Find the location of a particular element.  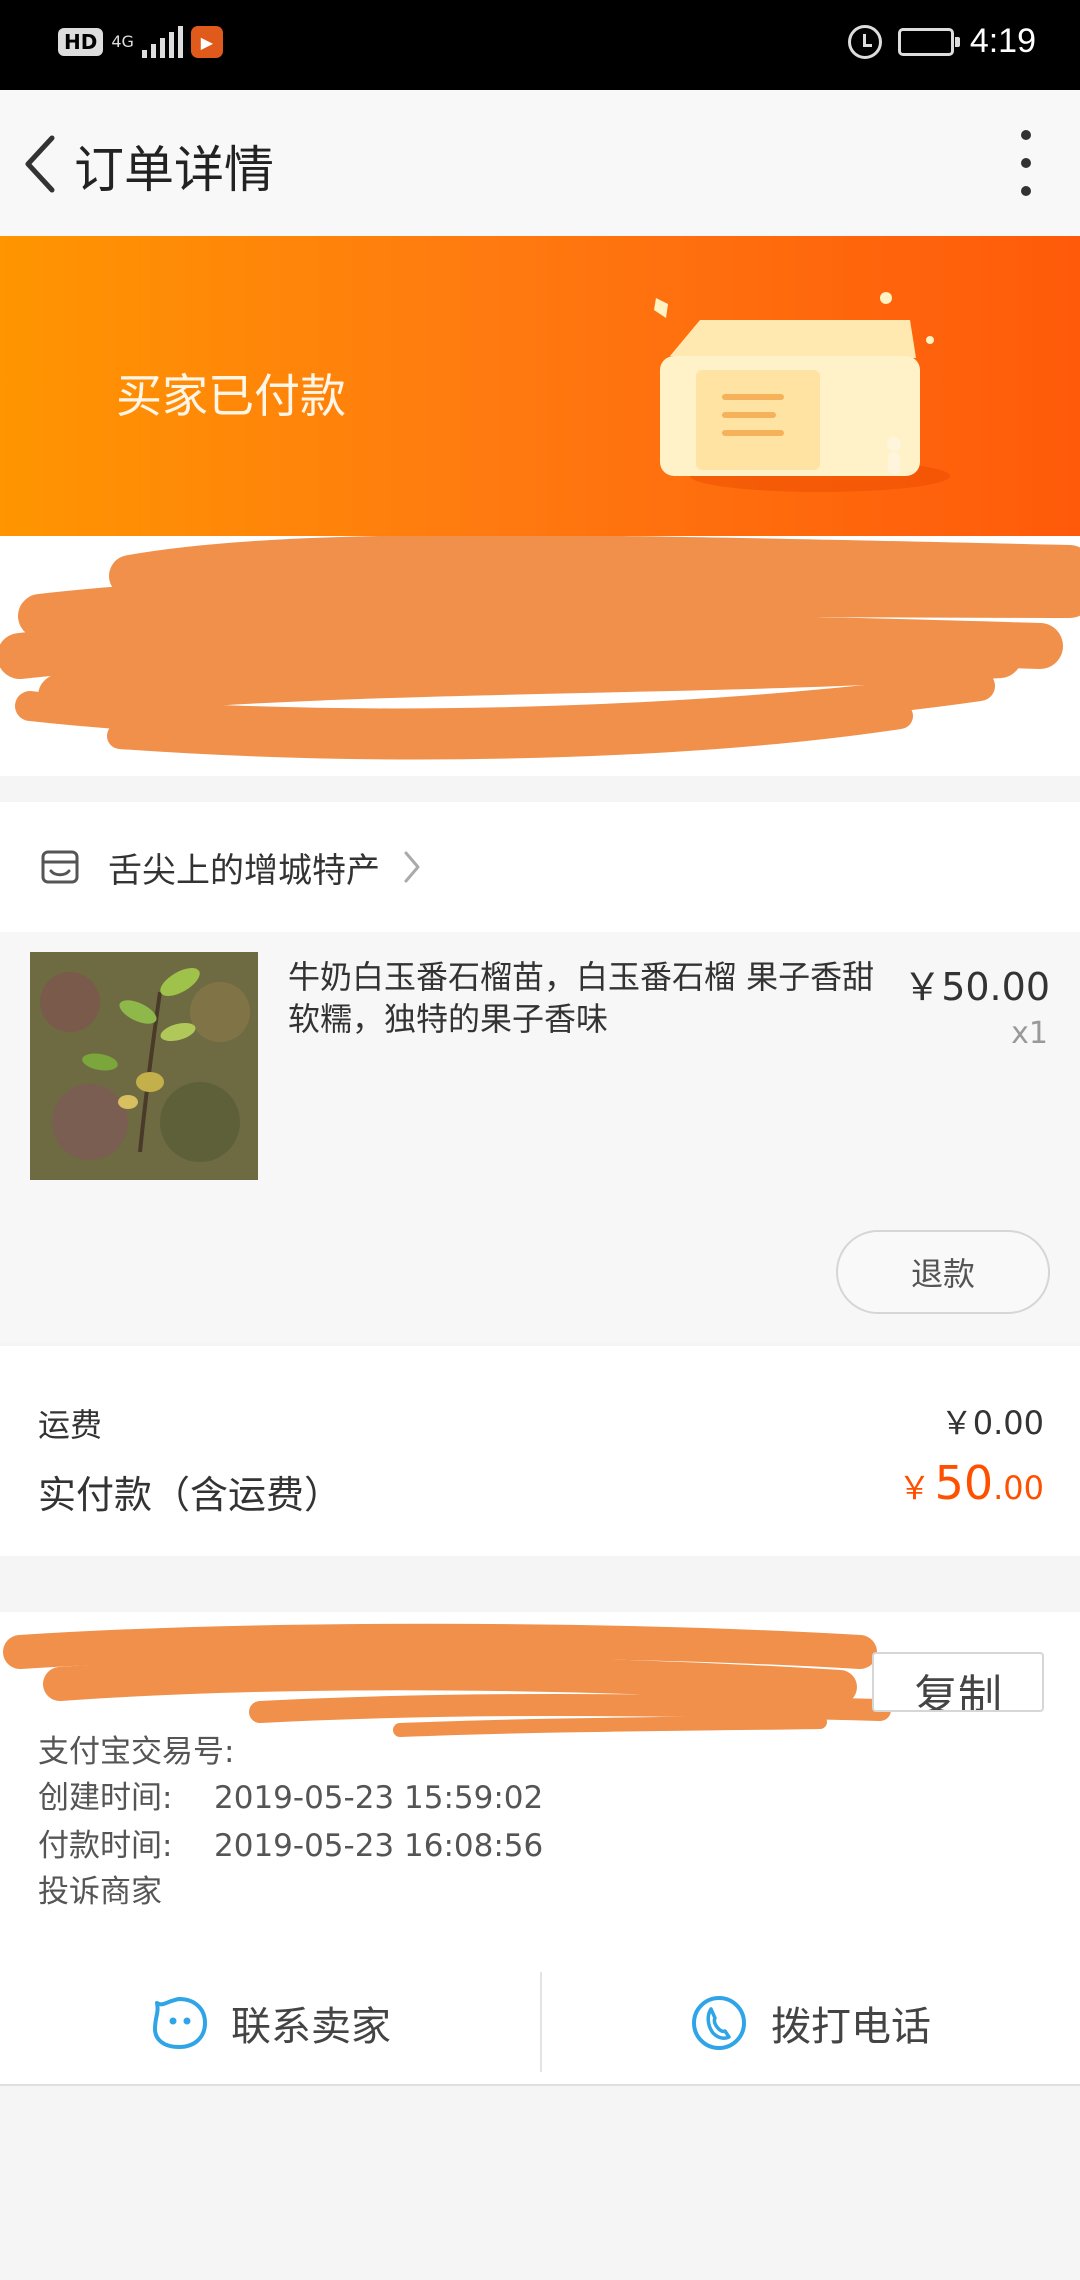

amount-paid-currency: ￥ is located at coordinates (914, 1488).